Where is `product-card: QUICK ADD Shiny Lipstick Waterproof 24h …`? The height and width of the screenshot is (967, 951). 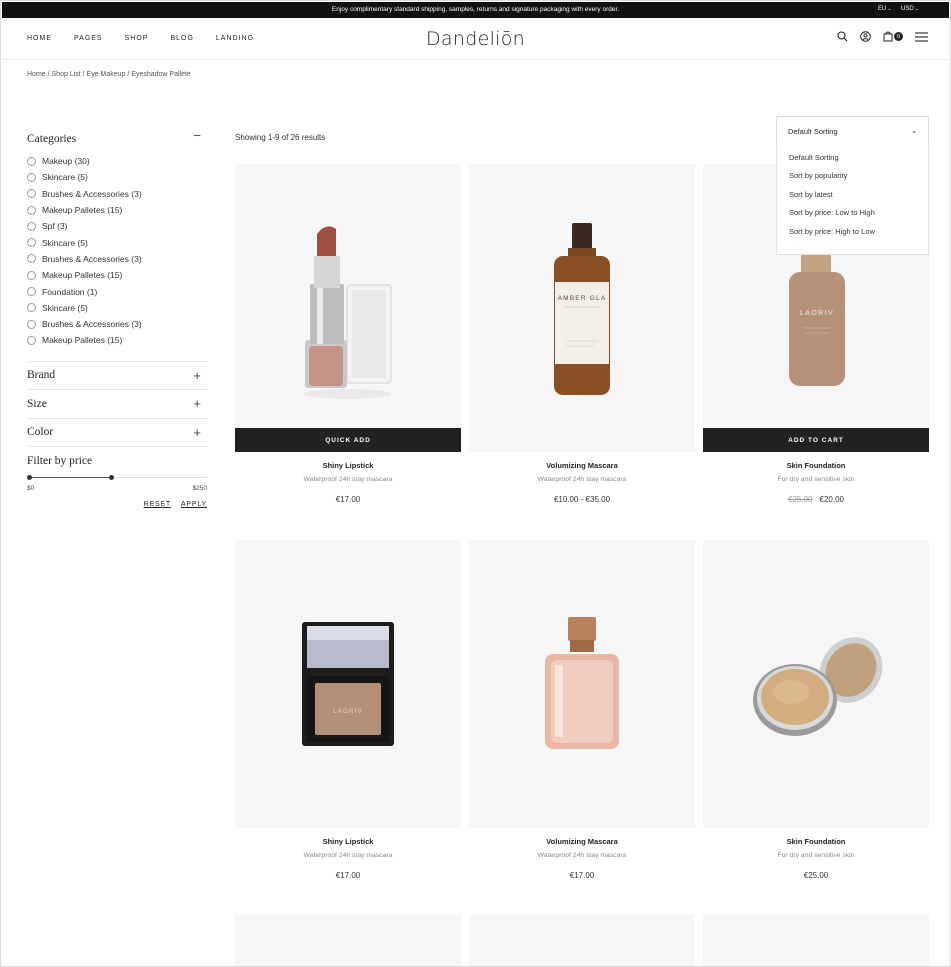 product-card: QUICK ADD Shiny Lipstick Waterproof 24h … is located at coordinates (348, 334).